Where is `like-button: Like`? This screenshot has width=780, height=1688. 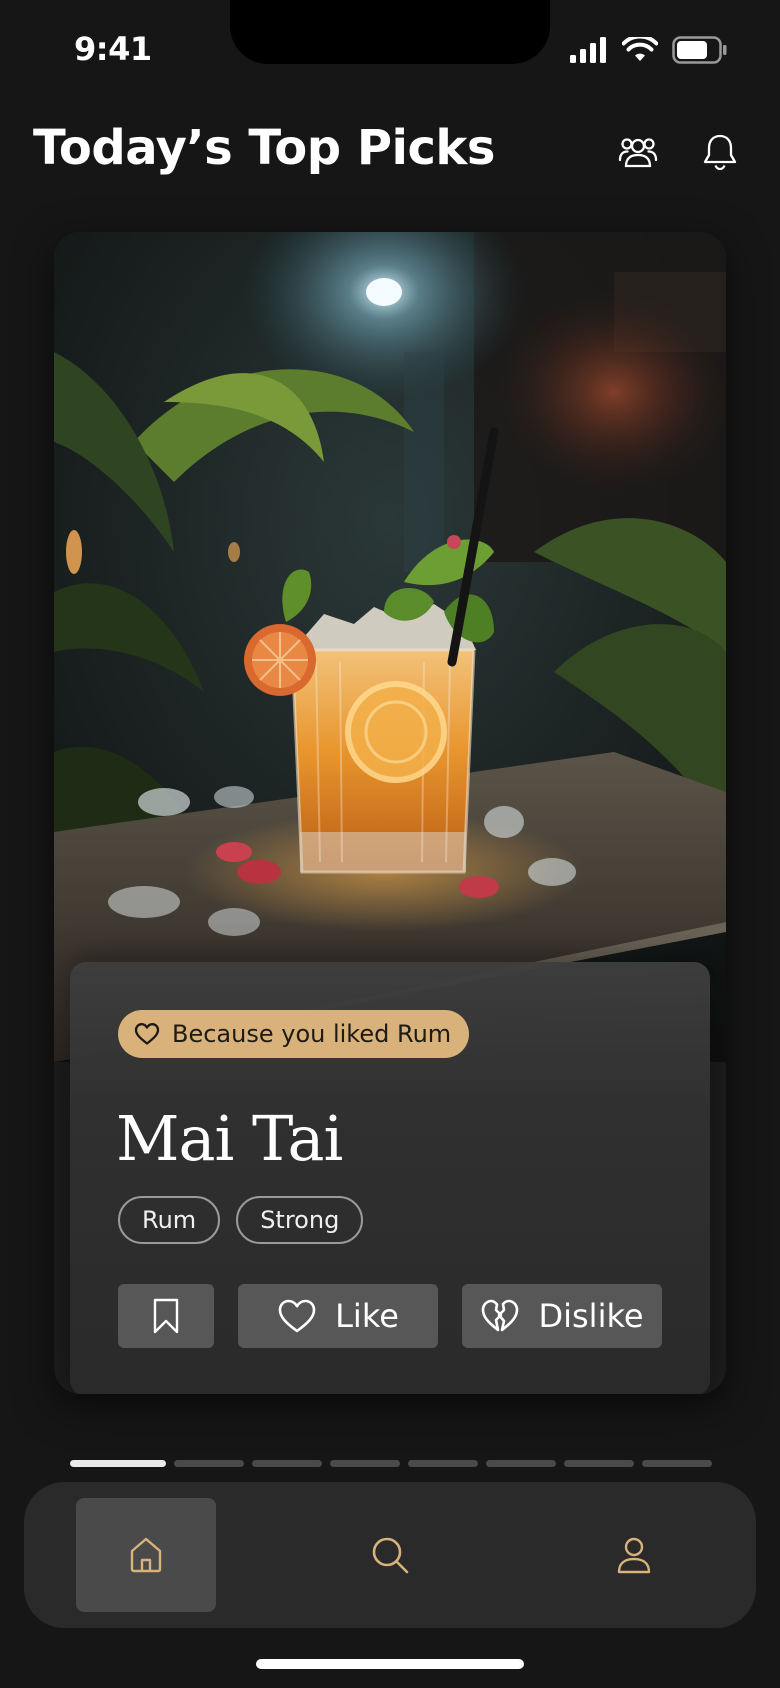
like-button: Like is located at coordinates (338, 1316).